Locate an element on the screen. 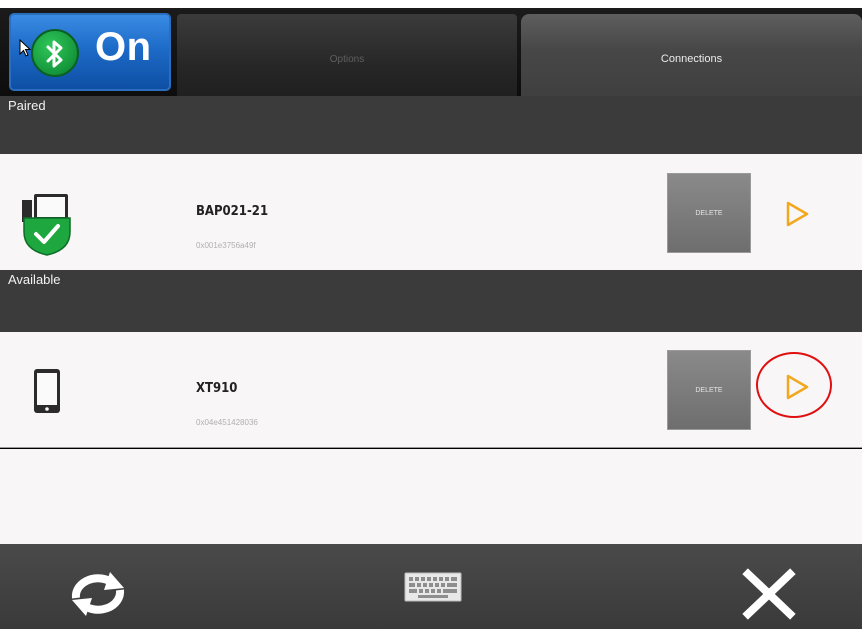 This screenshot has height=629, width=862. tab-connections-label: Connections is located at coordinates (691, 59).